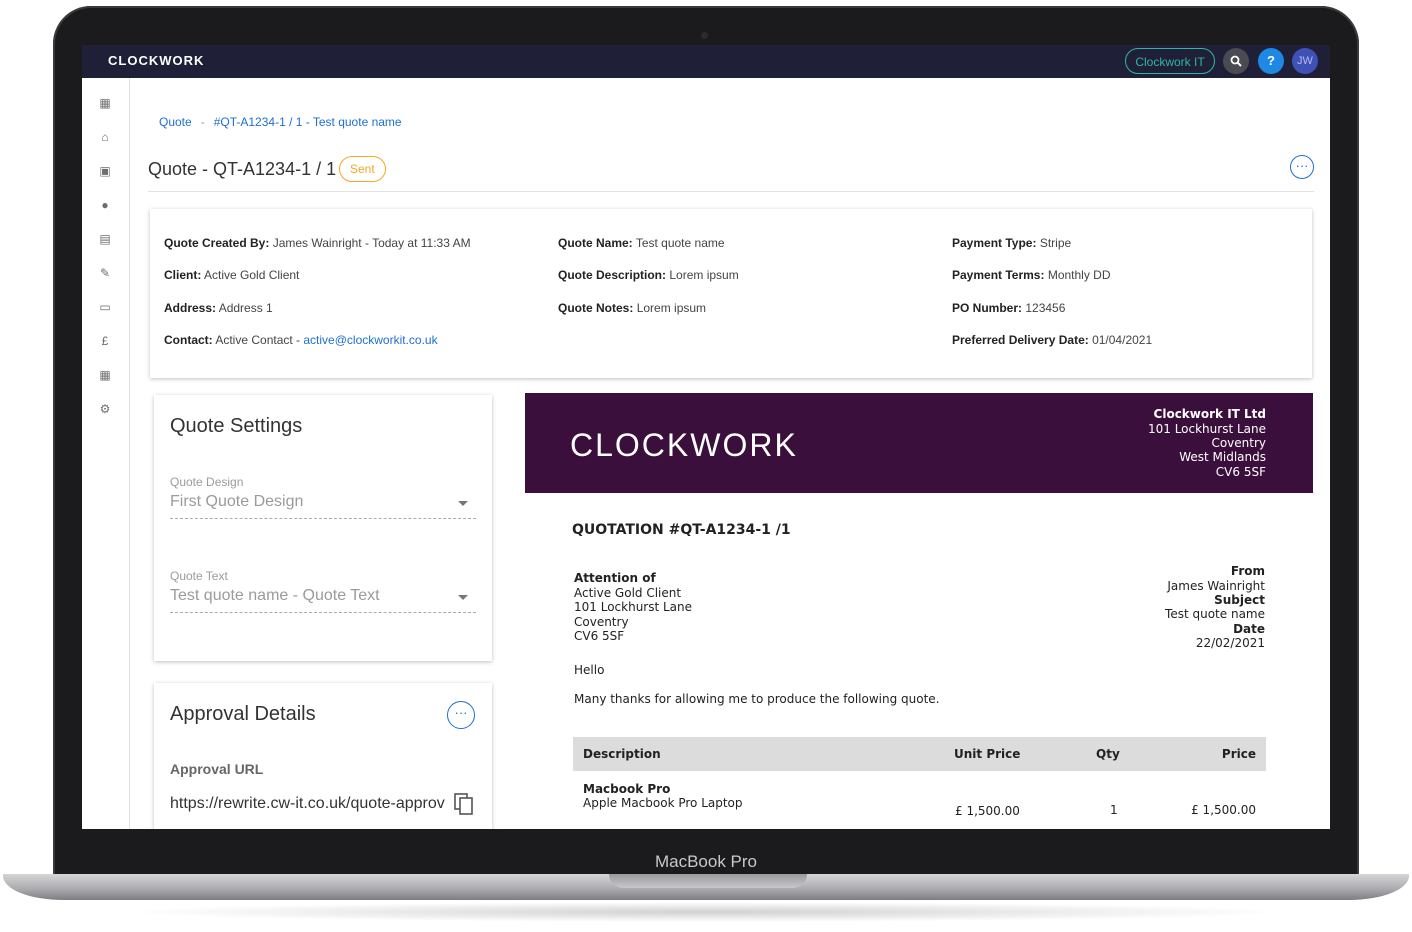 This screenshot has width=1412, height=932. I want to click on help-icon: ?, so click(1271, 60).